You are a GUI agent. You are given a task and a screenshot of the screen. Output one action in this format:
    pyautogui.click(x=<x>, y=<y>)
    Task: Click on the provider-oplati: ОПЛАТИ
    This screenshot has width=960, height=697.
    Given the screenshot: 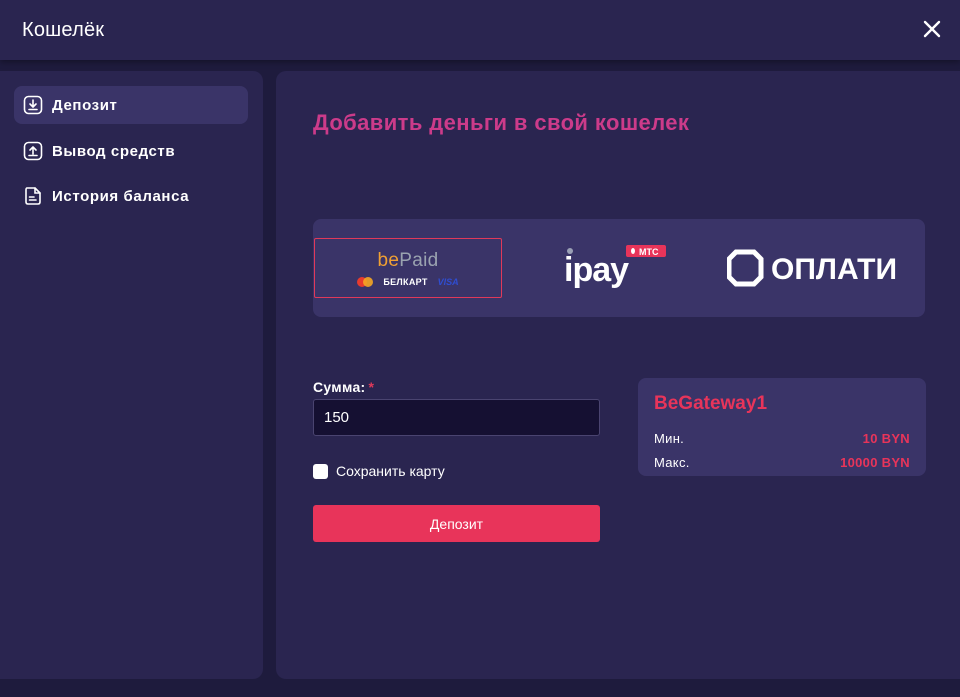 What is the action you would take?
    pyautogui.click(x=825, y=268)
    